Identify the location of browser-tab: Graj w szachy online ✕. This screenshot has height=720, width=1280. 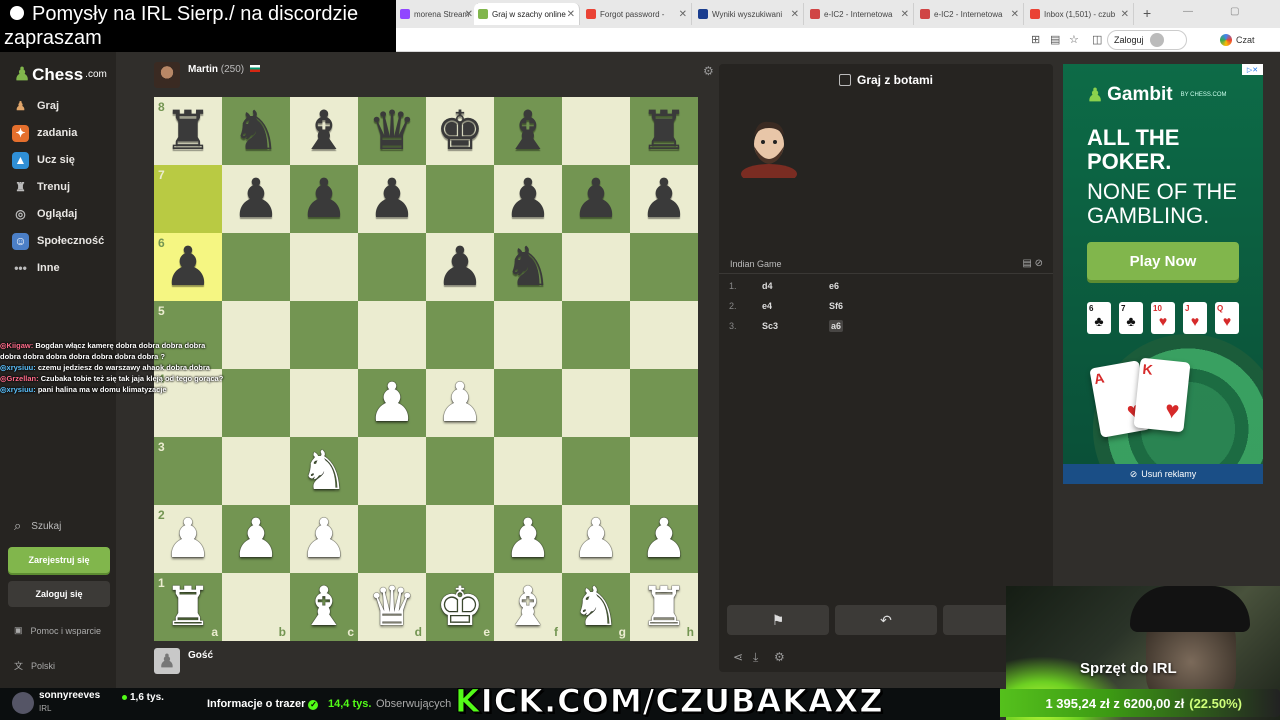
(527, 14).